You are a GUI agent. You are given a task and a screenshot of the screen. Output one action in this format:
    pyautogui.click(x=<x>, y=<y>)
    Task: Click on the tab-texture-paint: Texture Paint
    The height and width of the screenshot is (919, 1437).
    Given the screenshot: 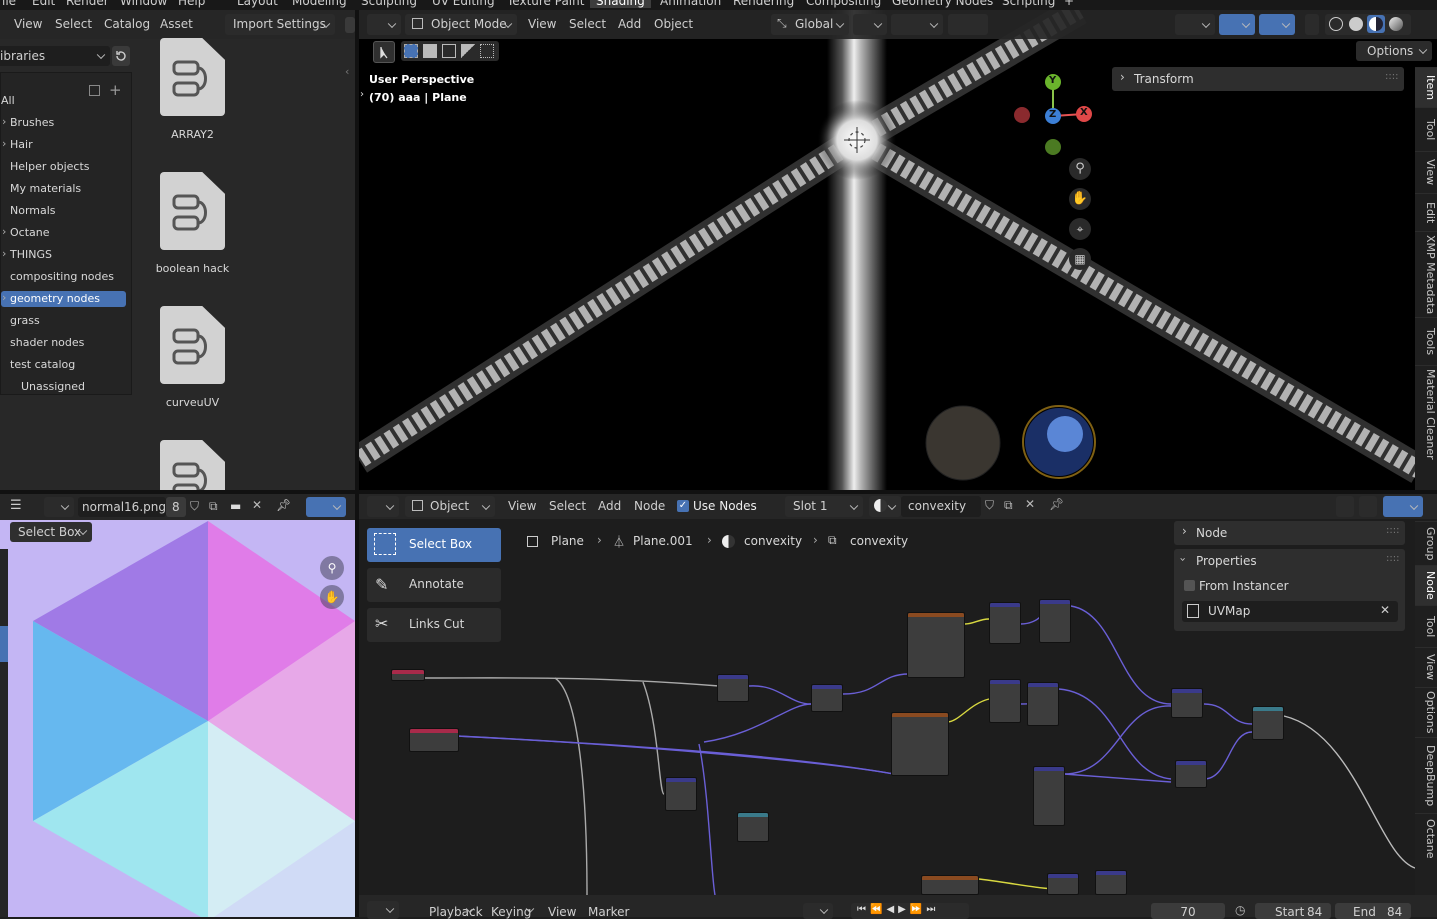 What is the action you would take?
    pyautogui.click(x=545, y=4)
    